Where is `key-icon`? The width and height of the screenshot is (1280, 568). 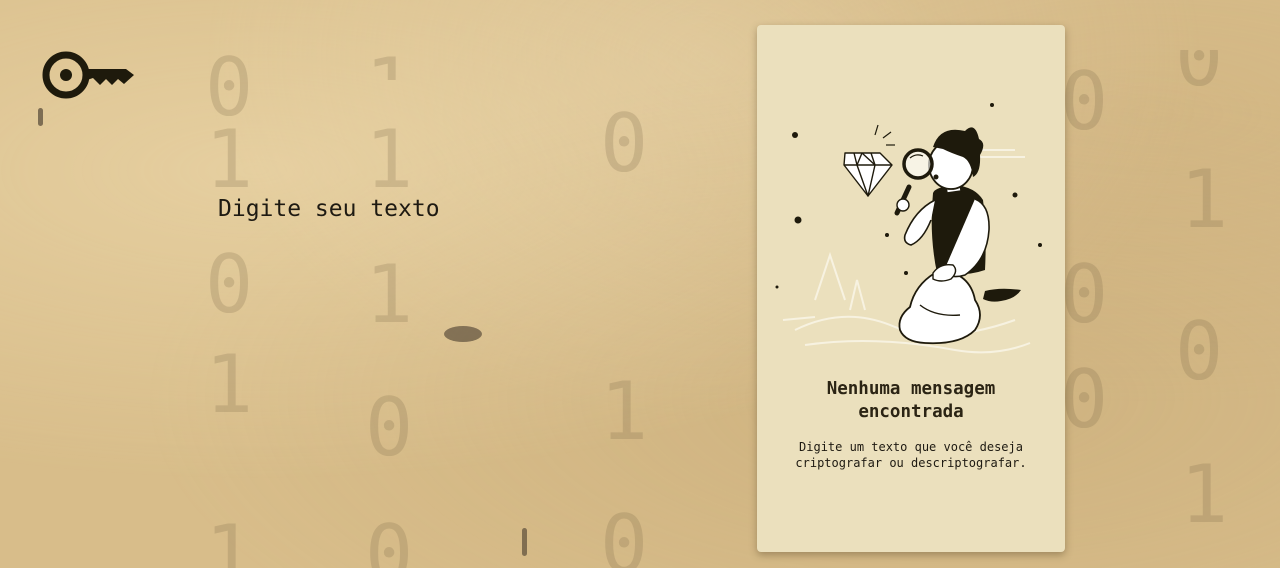 key-icon is located at coordinates (88, 75).